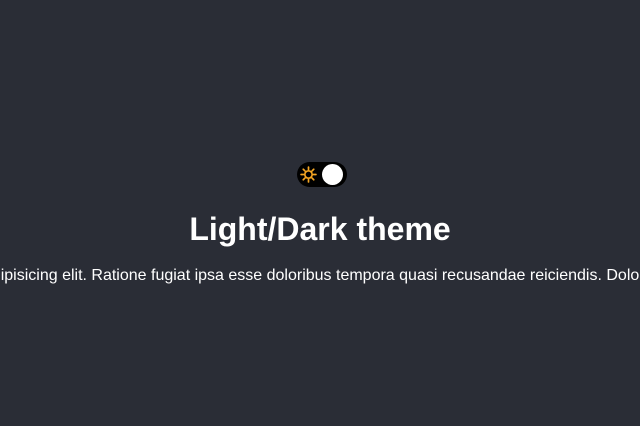 This screenshot has height=426, width=640. I want to click on theme-toggle, so click(322, 174).